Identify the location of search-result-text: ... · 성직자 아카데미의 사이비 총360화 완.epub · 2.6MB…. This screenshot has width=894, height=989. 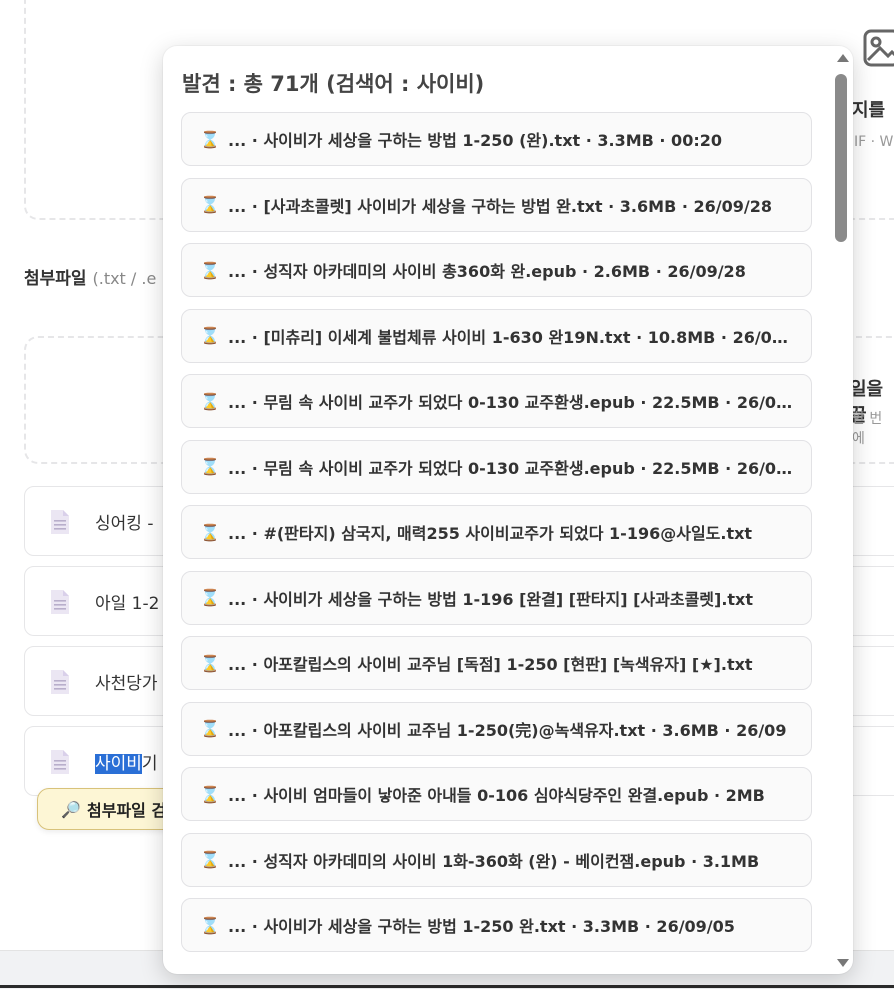
(487, 271).